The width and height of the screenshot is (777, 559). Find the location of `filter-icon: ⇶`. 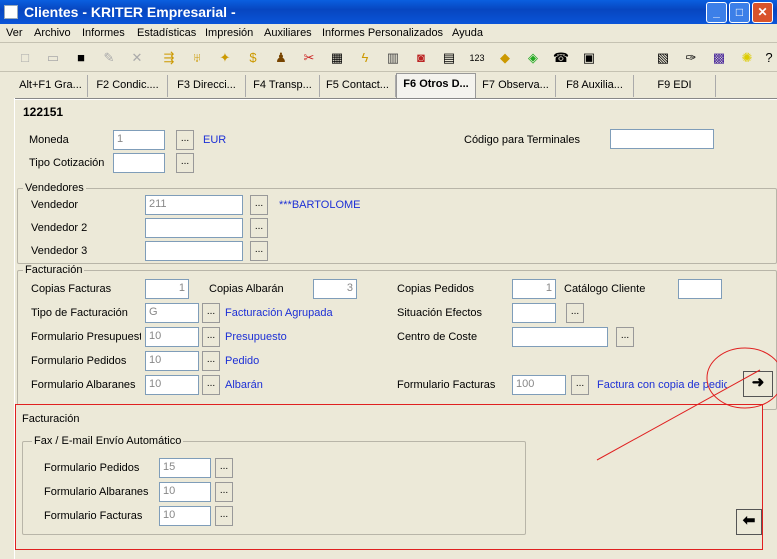

filter-icon: ⇶ is located at coordinates (169, 58).